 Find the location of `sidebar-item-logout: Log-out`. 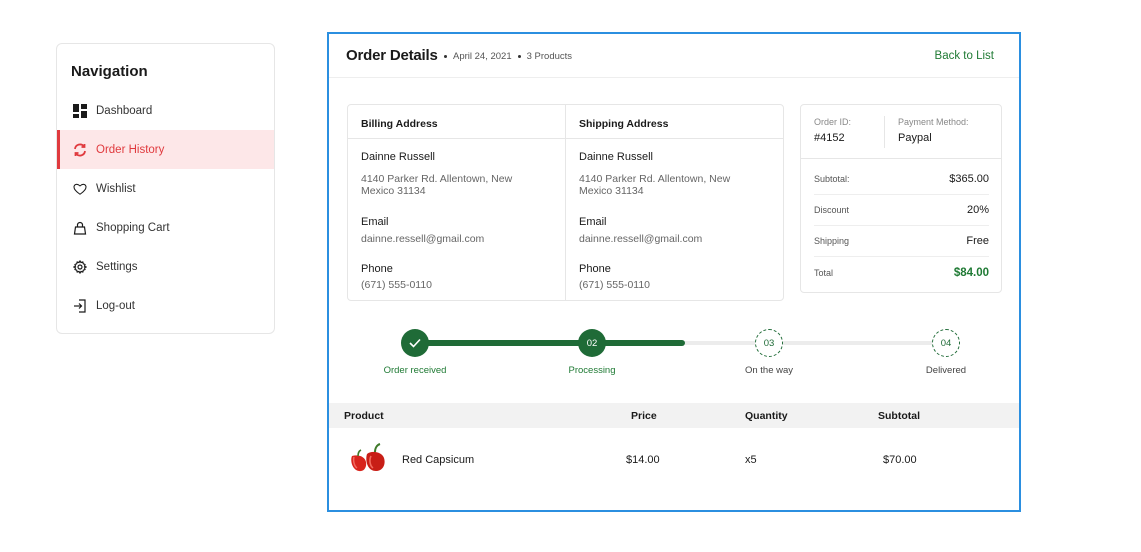

sidebar-item-logout: Log-out is located at coordinates (165, 305).